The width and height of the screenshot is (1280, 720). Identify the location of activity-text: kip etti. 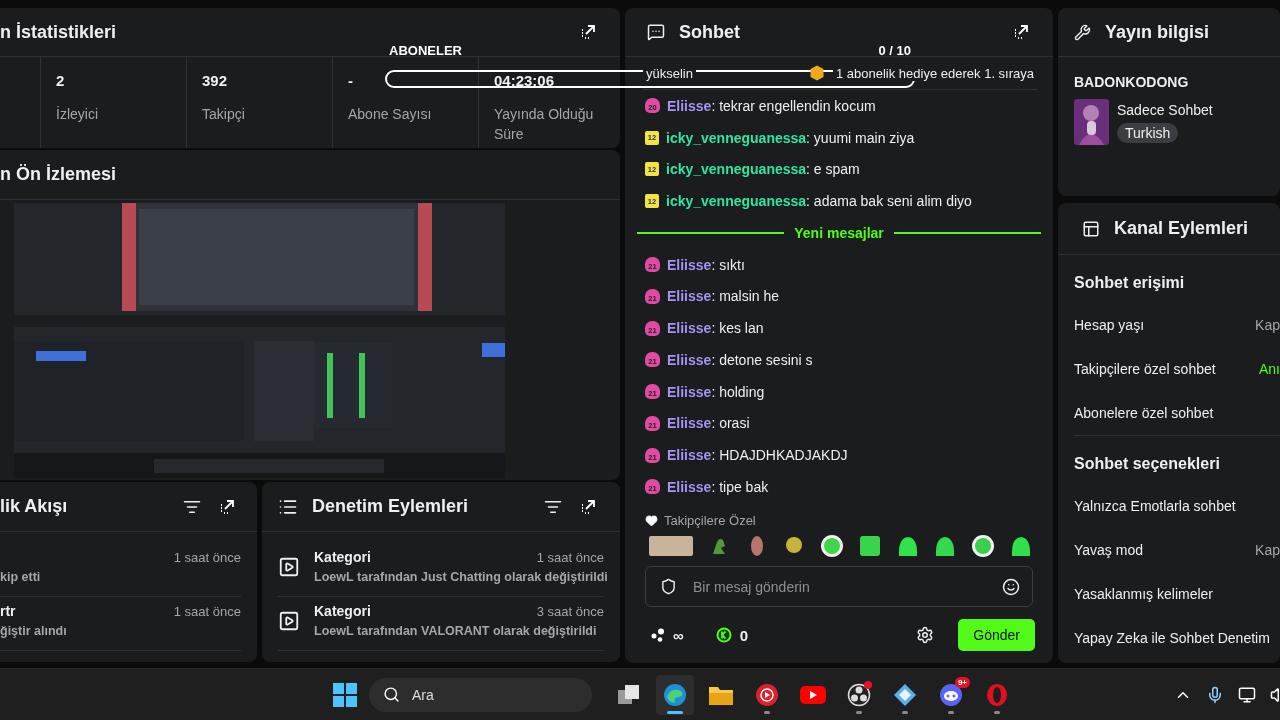
(21, 577).